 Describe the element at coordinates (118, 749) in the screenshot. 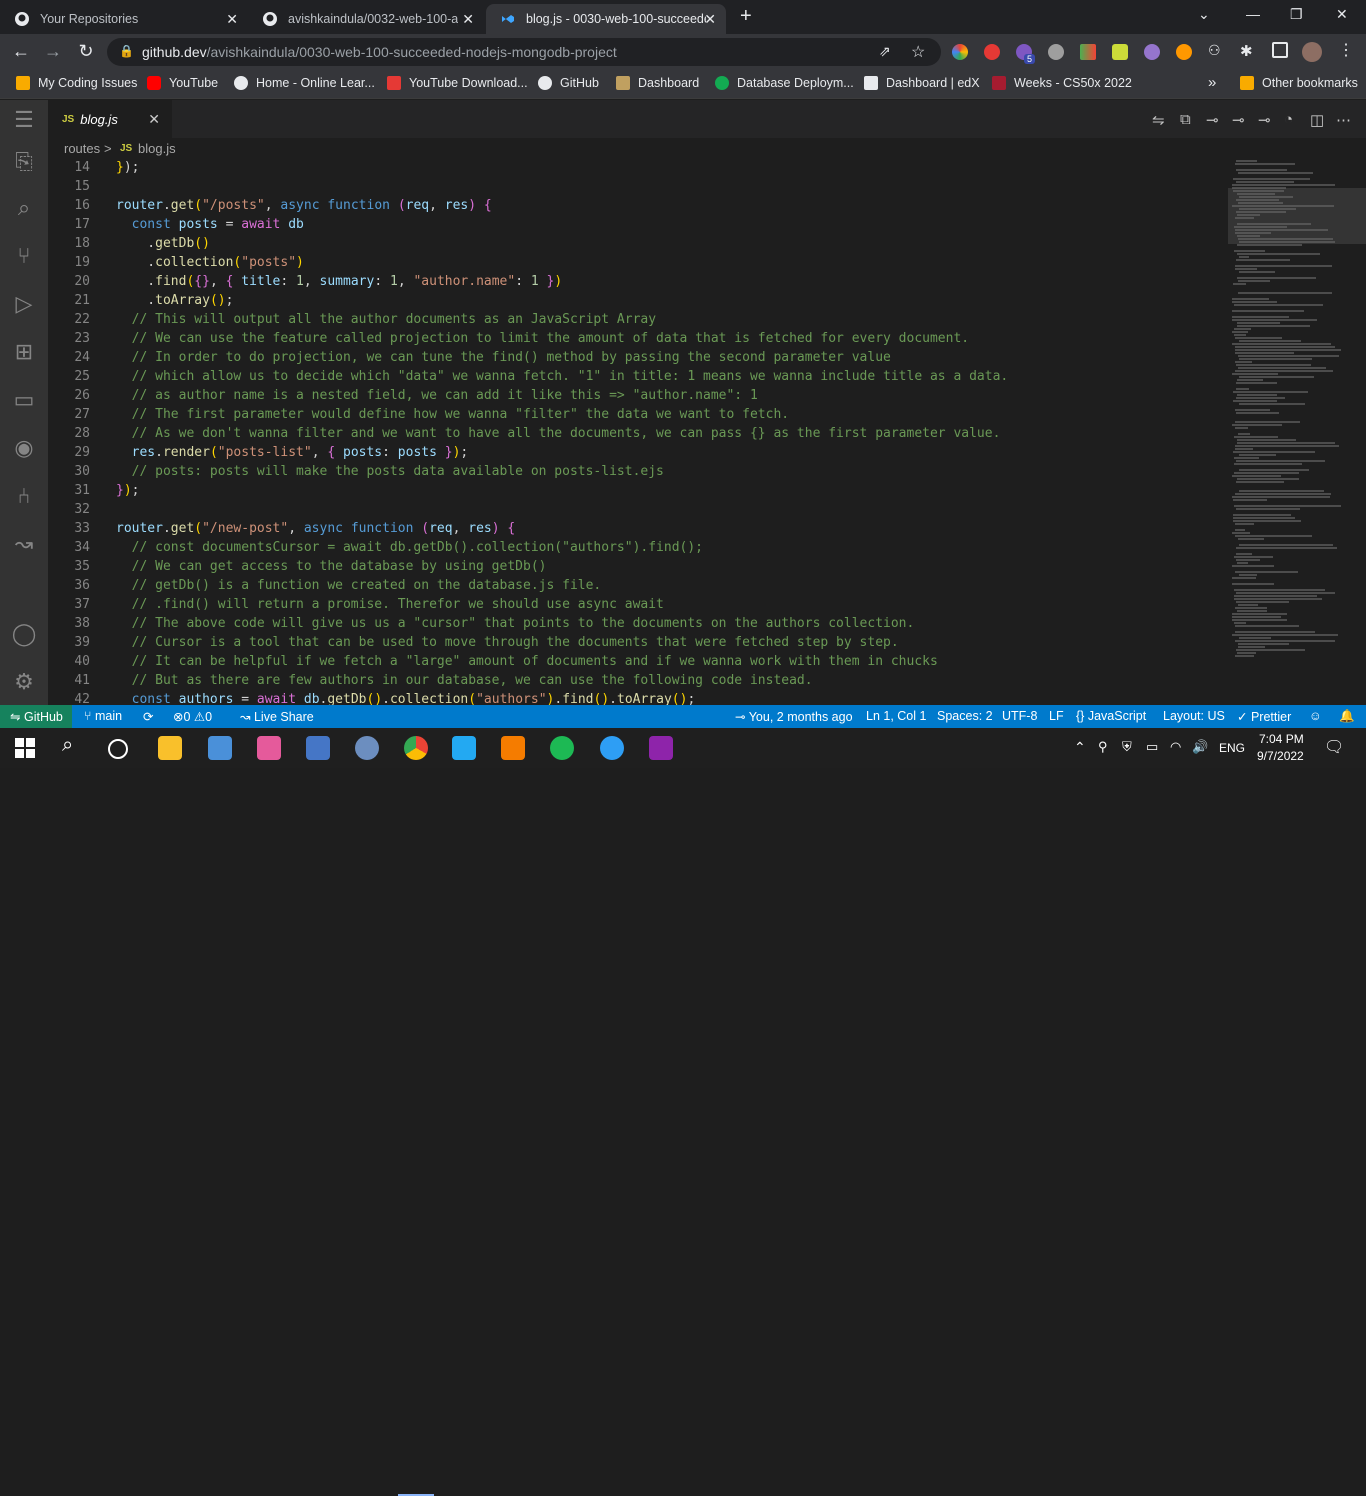

I see `task-view-icon` at that location.